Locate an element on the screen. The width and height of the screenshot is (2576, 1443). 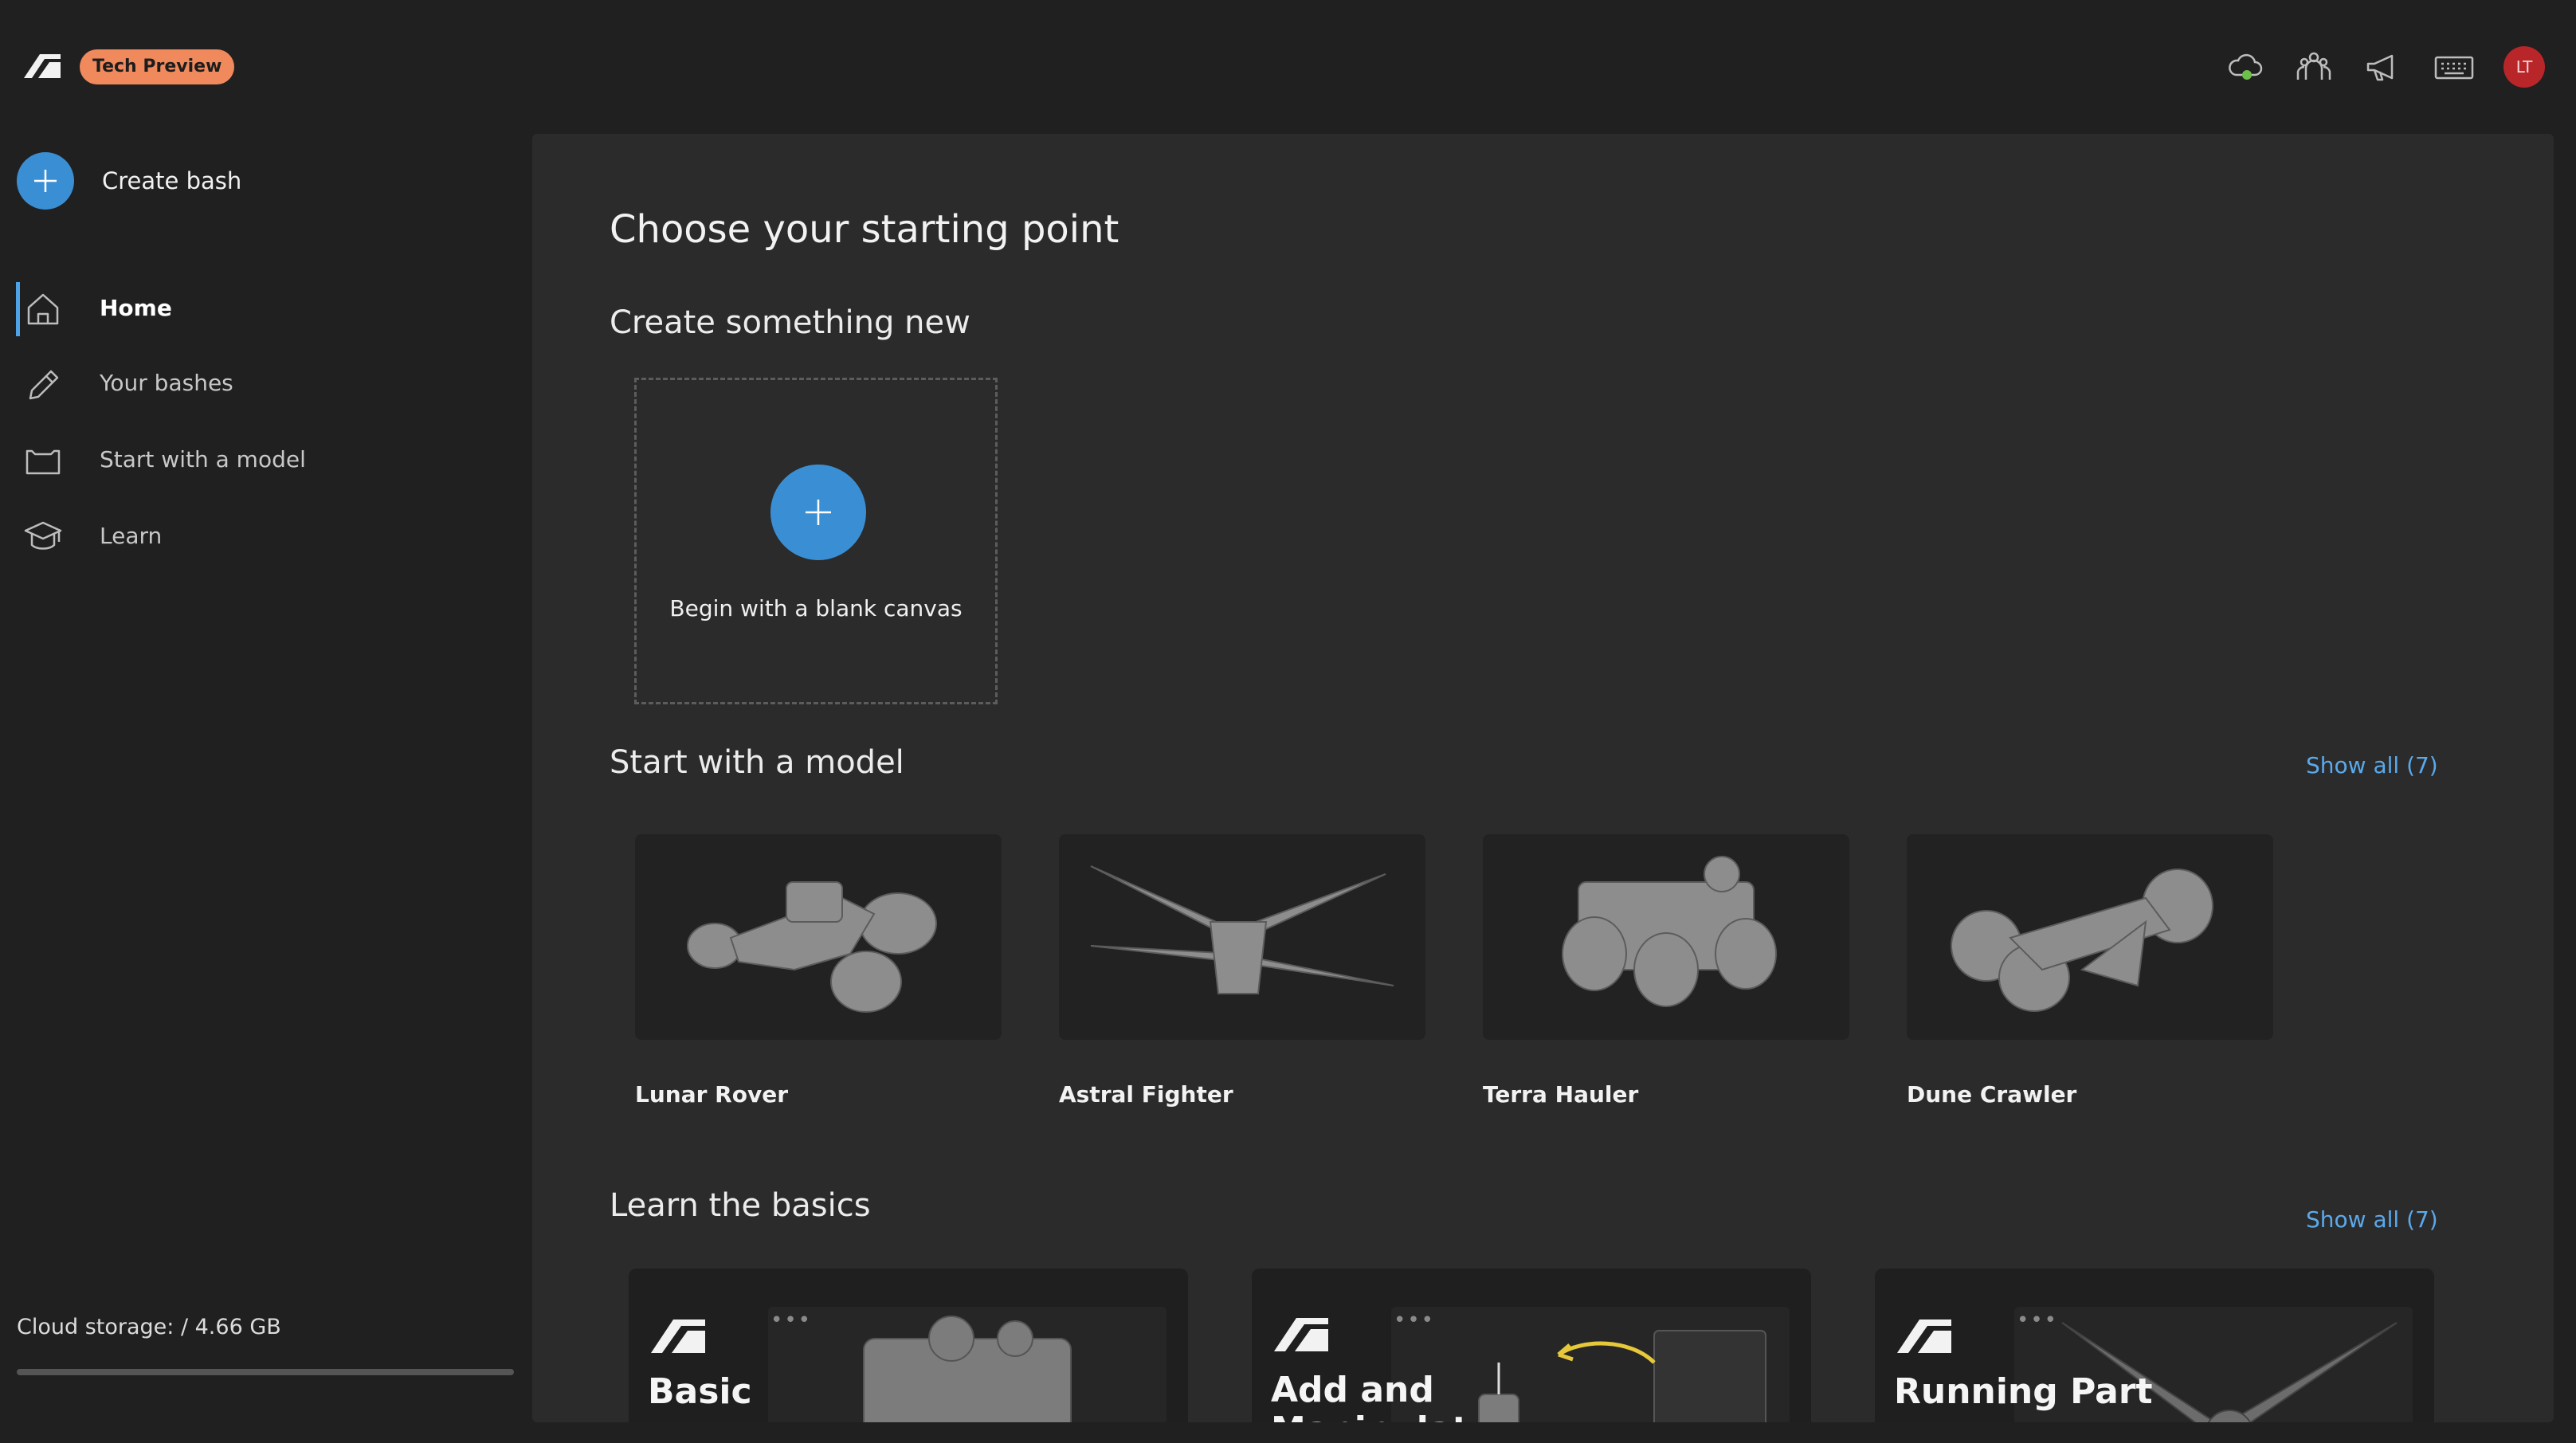
cloud-status-icon is located at coordinates (2245, 67).